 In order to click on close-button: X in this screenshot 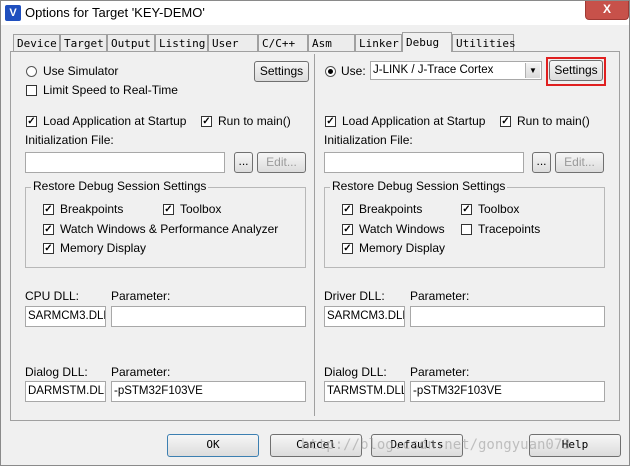, I will do `click(607, 10)`.